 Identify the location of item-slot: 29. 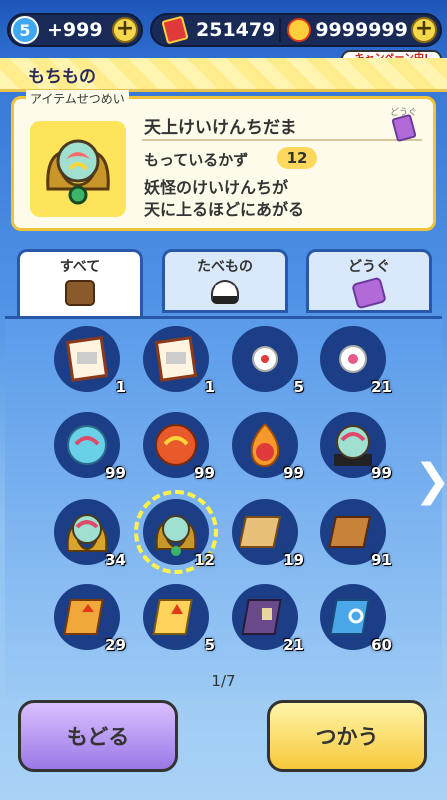
(90, 619).